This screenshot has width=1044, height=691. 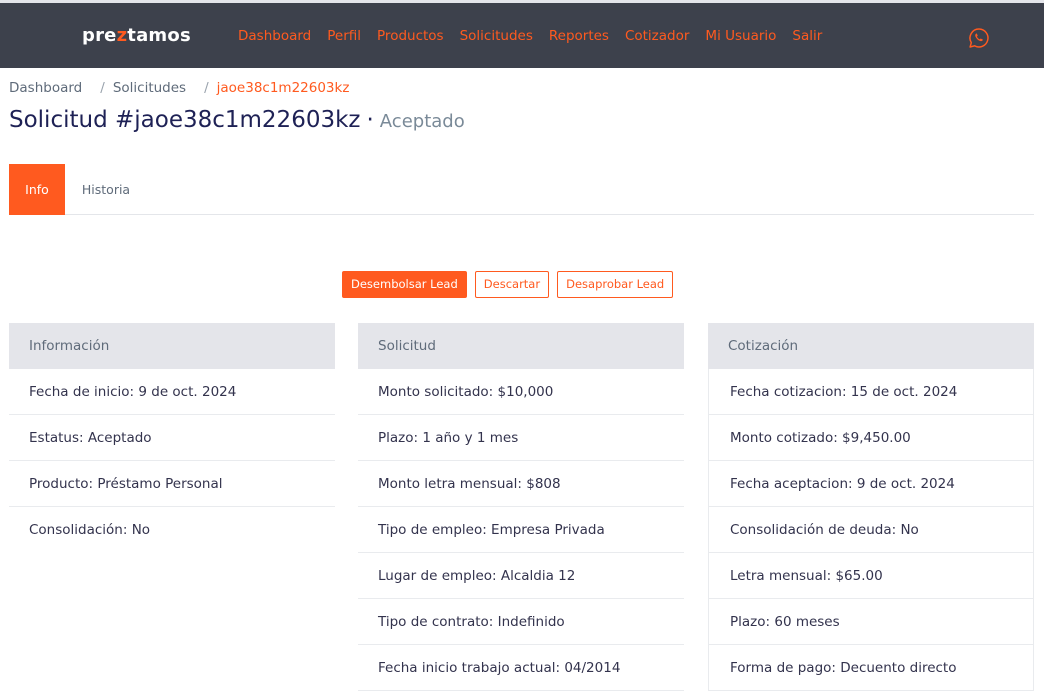 I want to click on list-item: Forma de pago: Decuento directo, so click(x=871, y=668).